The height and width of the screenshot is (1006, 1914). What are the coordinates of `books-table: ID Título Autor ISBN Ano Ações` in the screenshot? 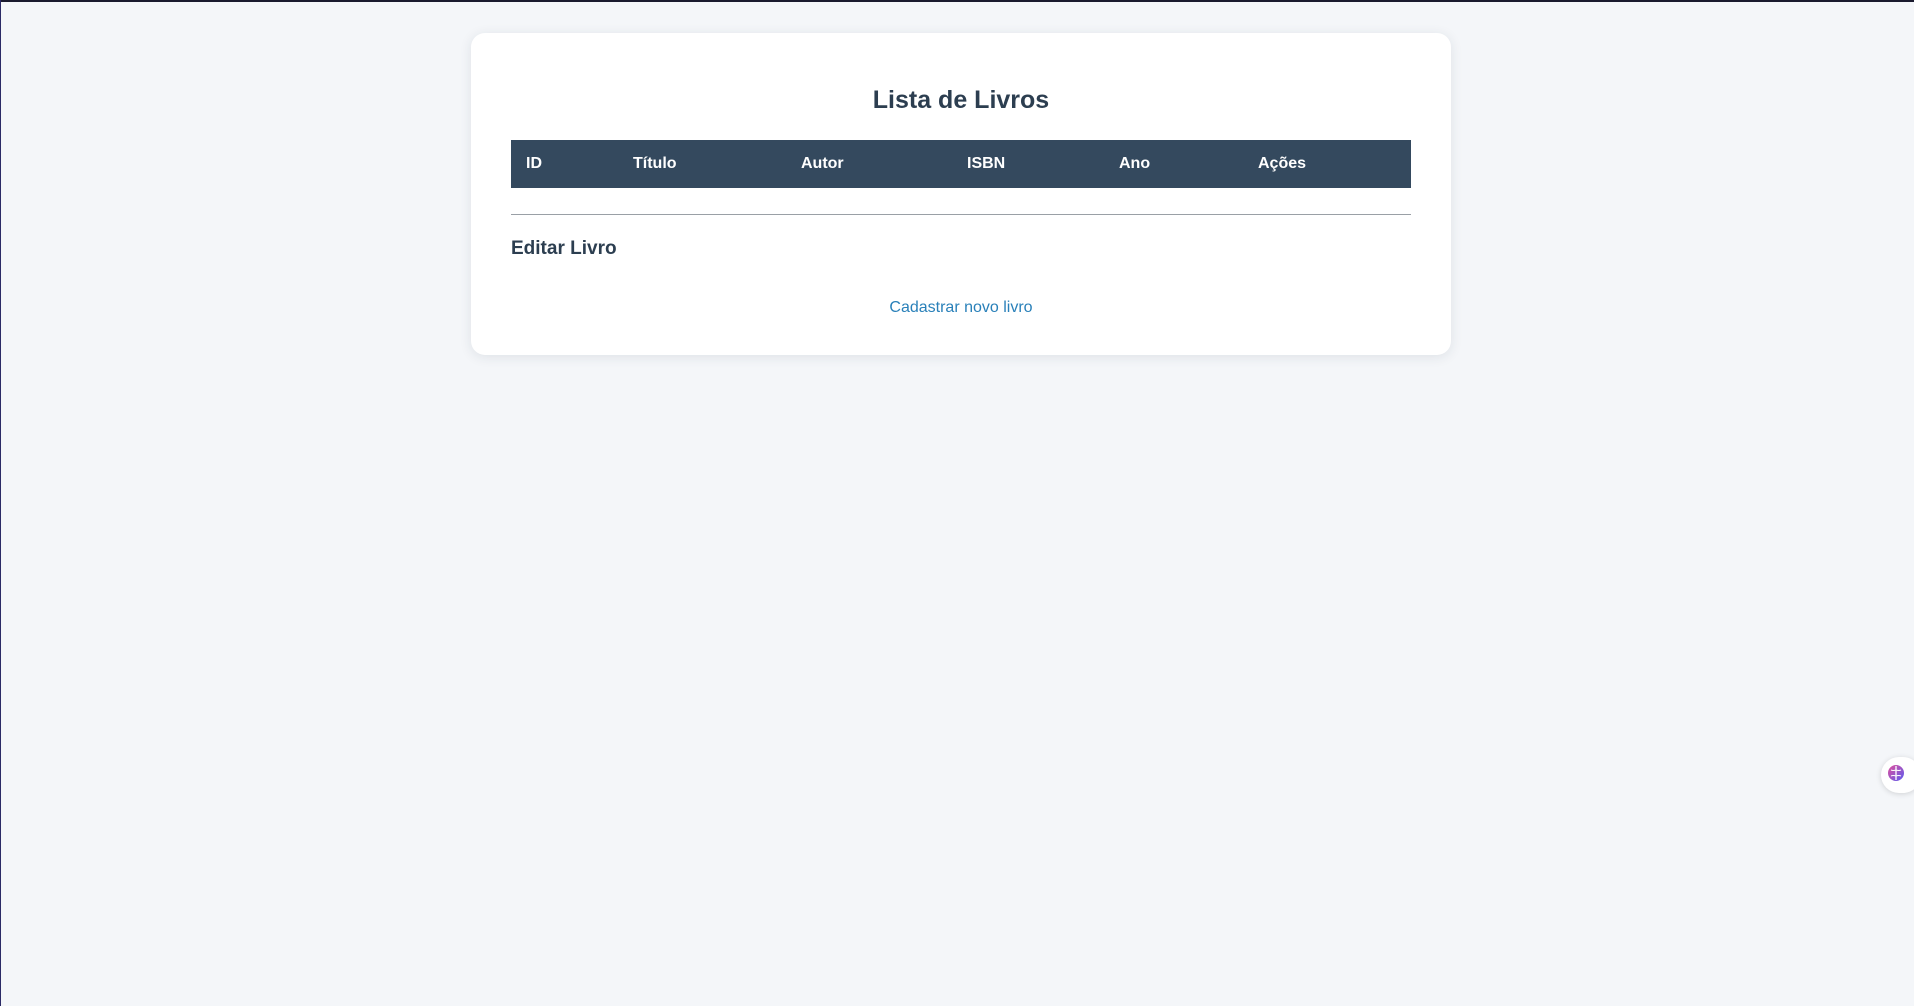 It's located at (961, 164).